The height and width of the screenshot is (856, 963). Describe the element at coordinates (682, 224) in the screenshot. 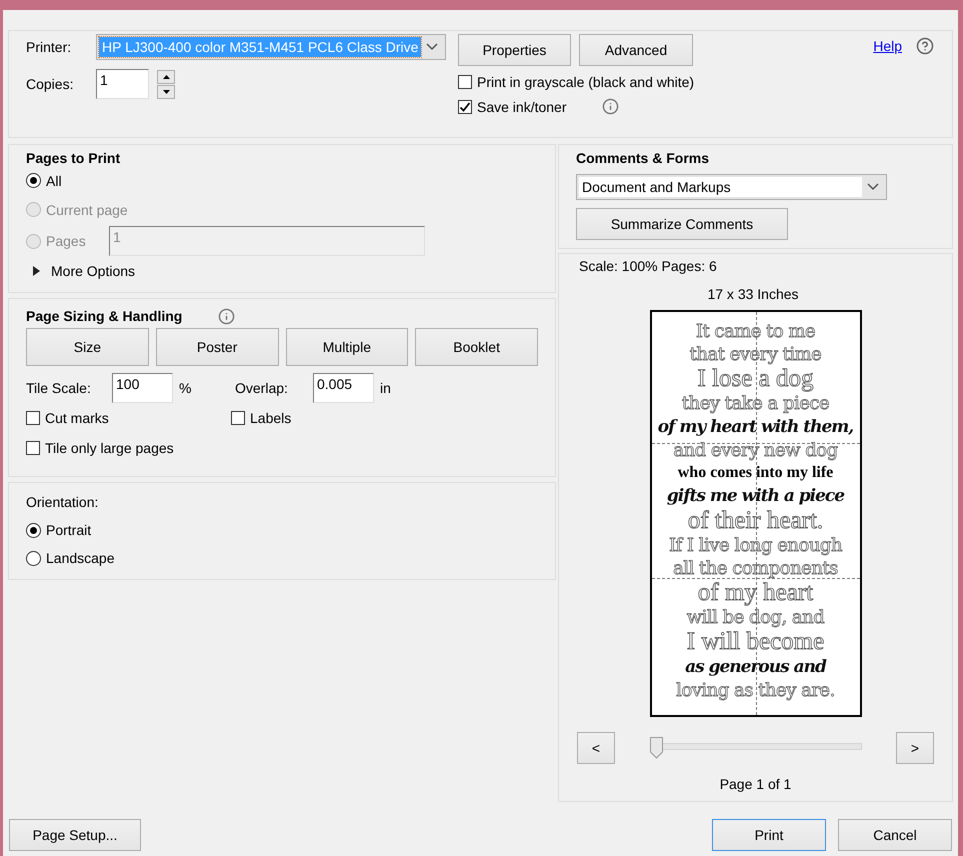

I see `summarize-comments-button: Summarize Comments` at that location.